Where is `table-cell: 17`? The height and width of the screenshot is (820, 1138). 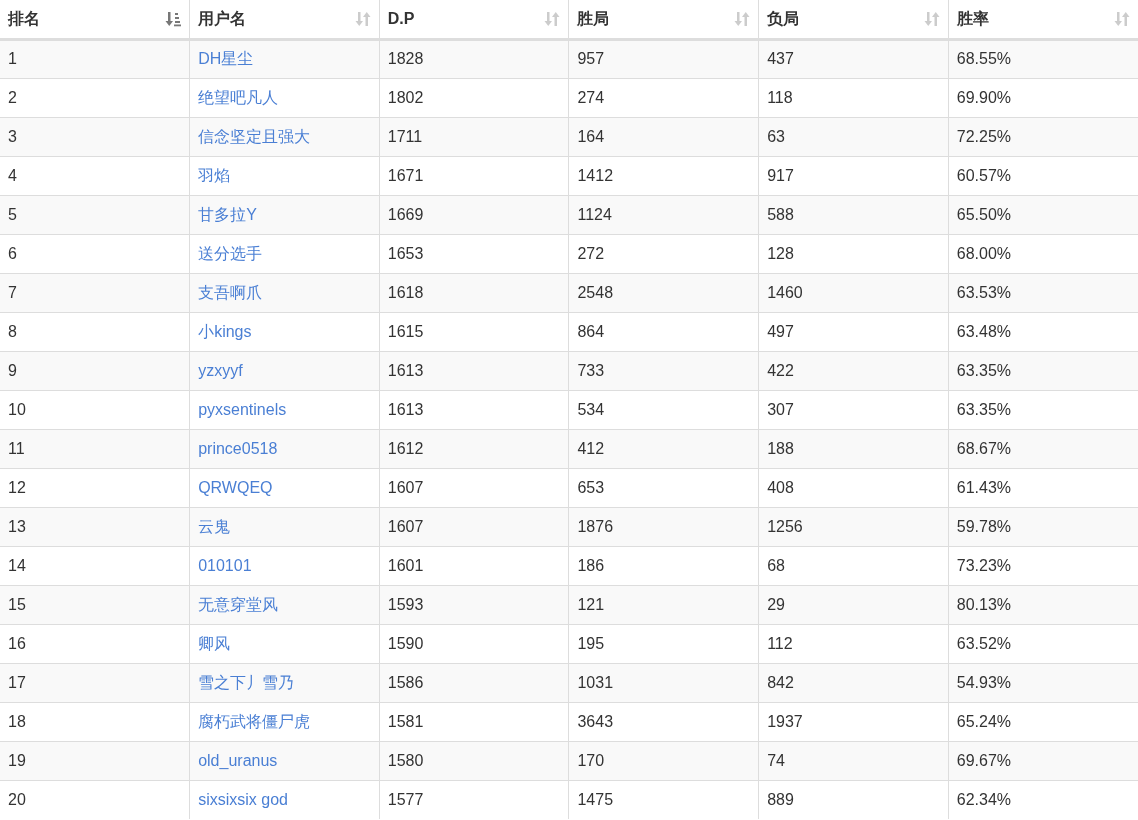 table-cell: 17 is located at coordinates (95, 682).